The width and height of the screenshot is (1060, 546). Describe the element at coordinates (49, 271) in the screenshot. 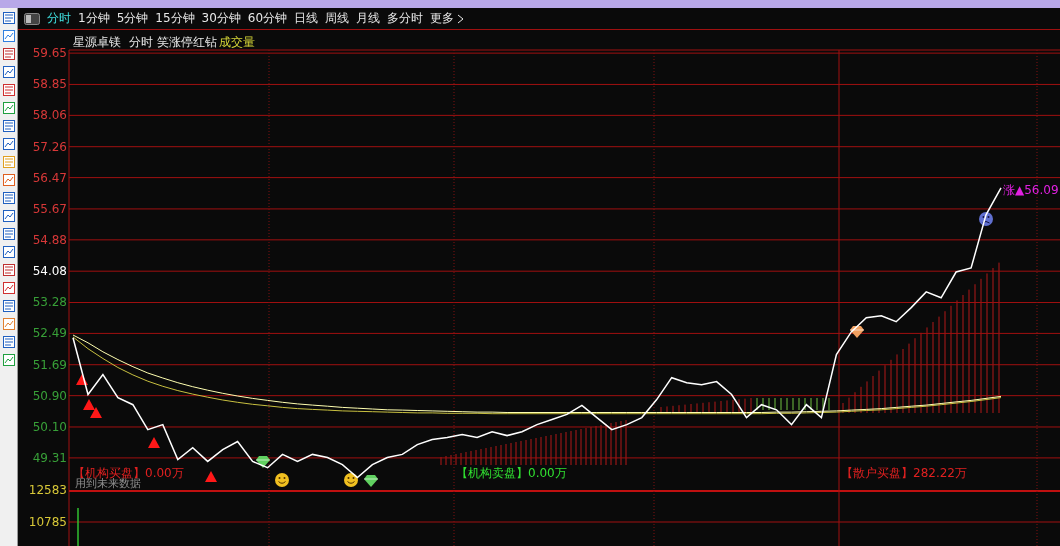

I see `price-axis-label: 54.08` at that location.